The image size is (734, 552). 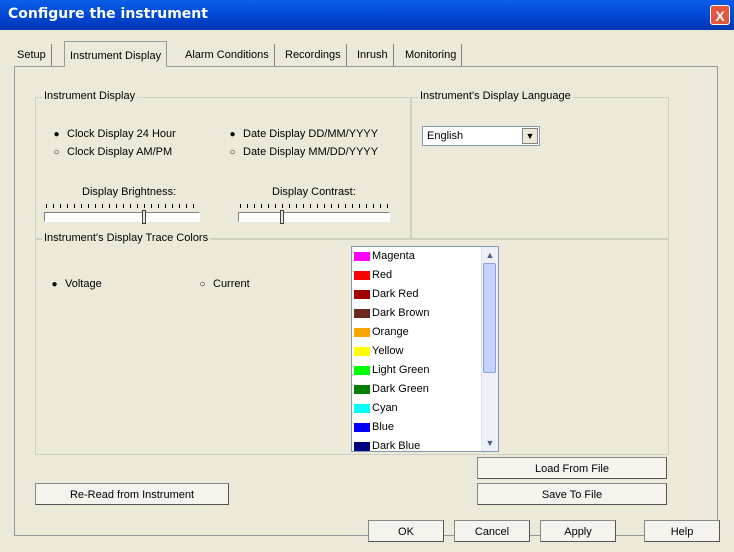 I want to click on list-item: Magenta, so click(x=384, y=256).